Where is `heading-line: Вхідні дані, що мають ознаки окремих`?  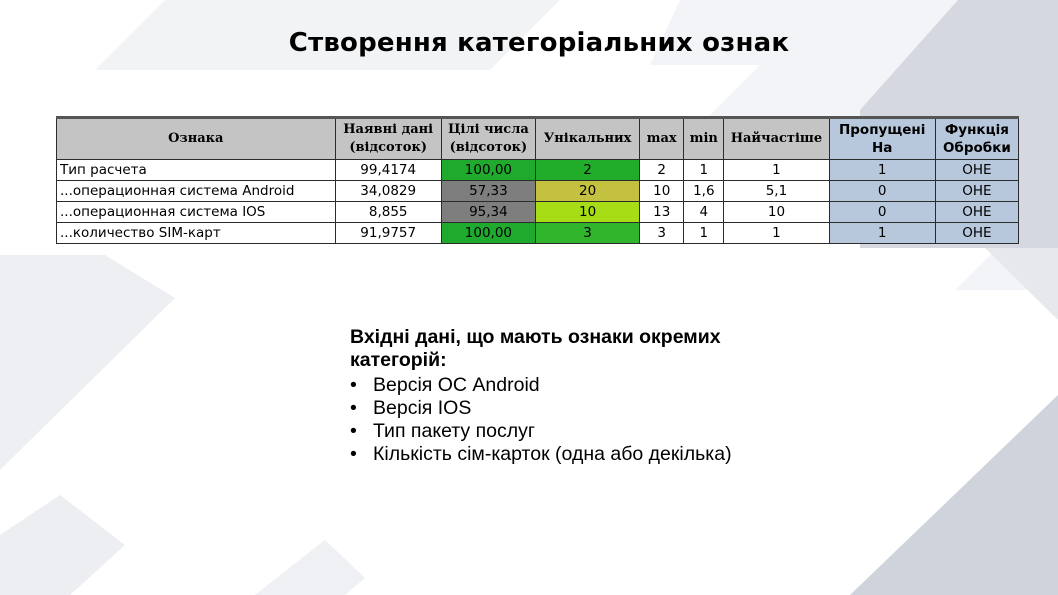
heading-line: Вхідні дані, що мають ознаки окремих is located at coordinates (535, 337).